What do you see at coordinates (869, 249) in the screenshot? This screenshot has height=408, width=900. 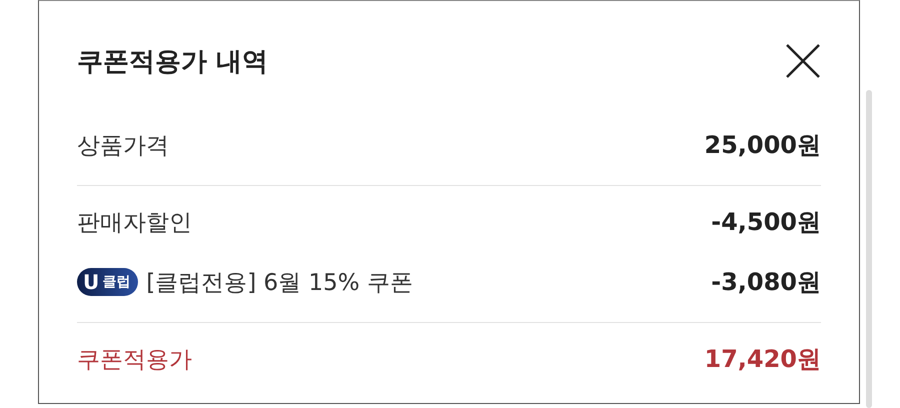 I see `scrollbar` at bounding box center [869, 249].